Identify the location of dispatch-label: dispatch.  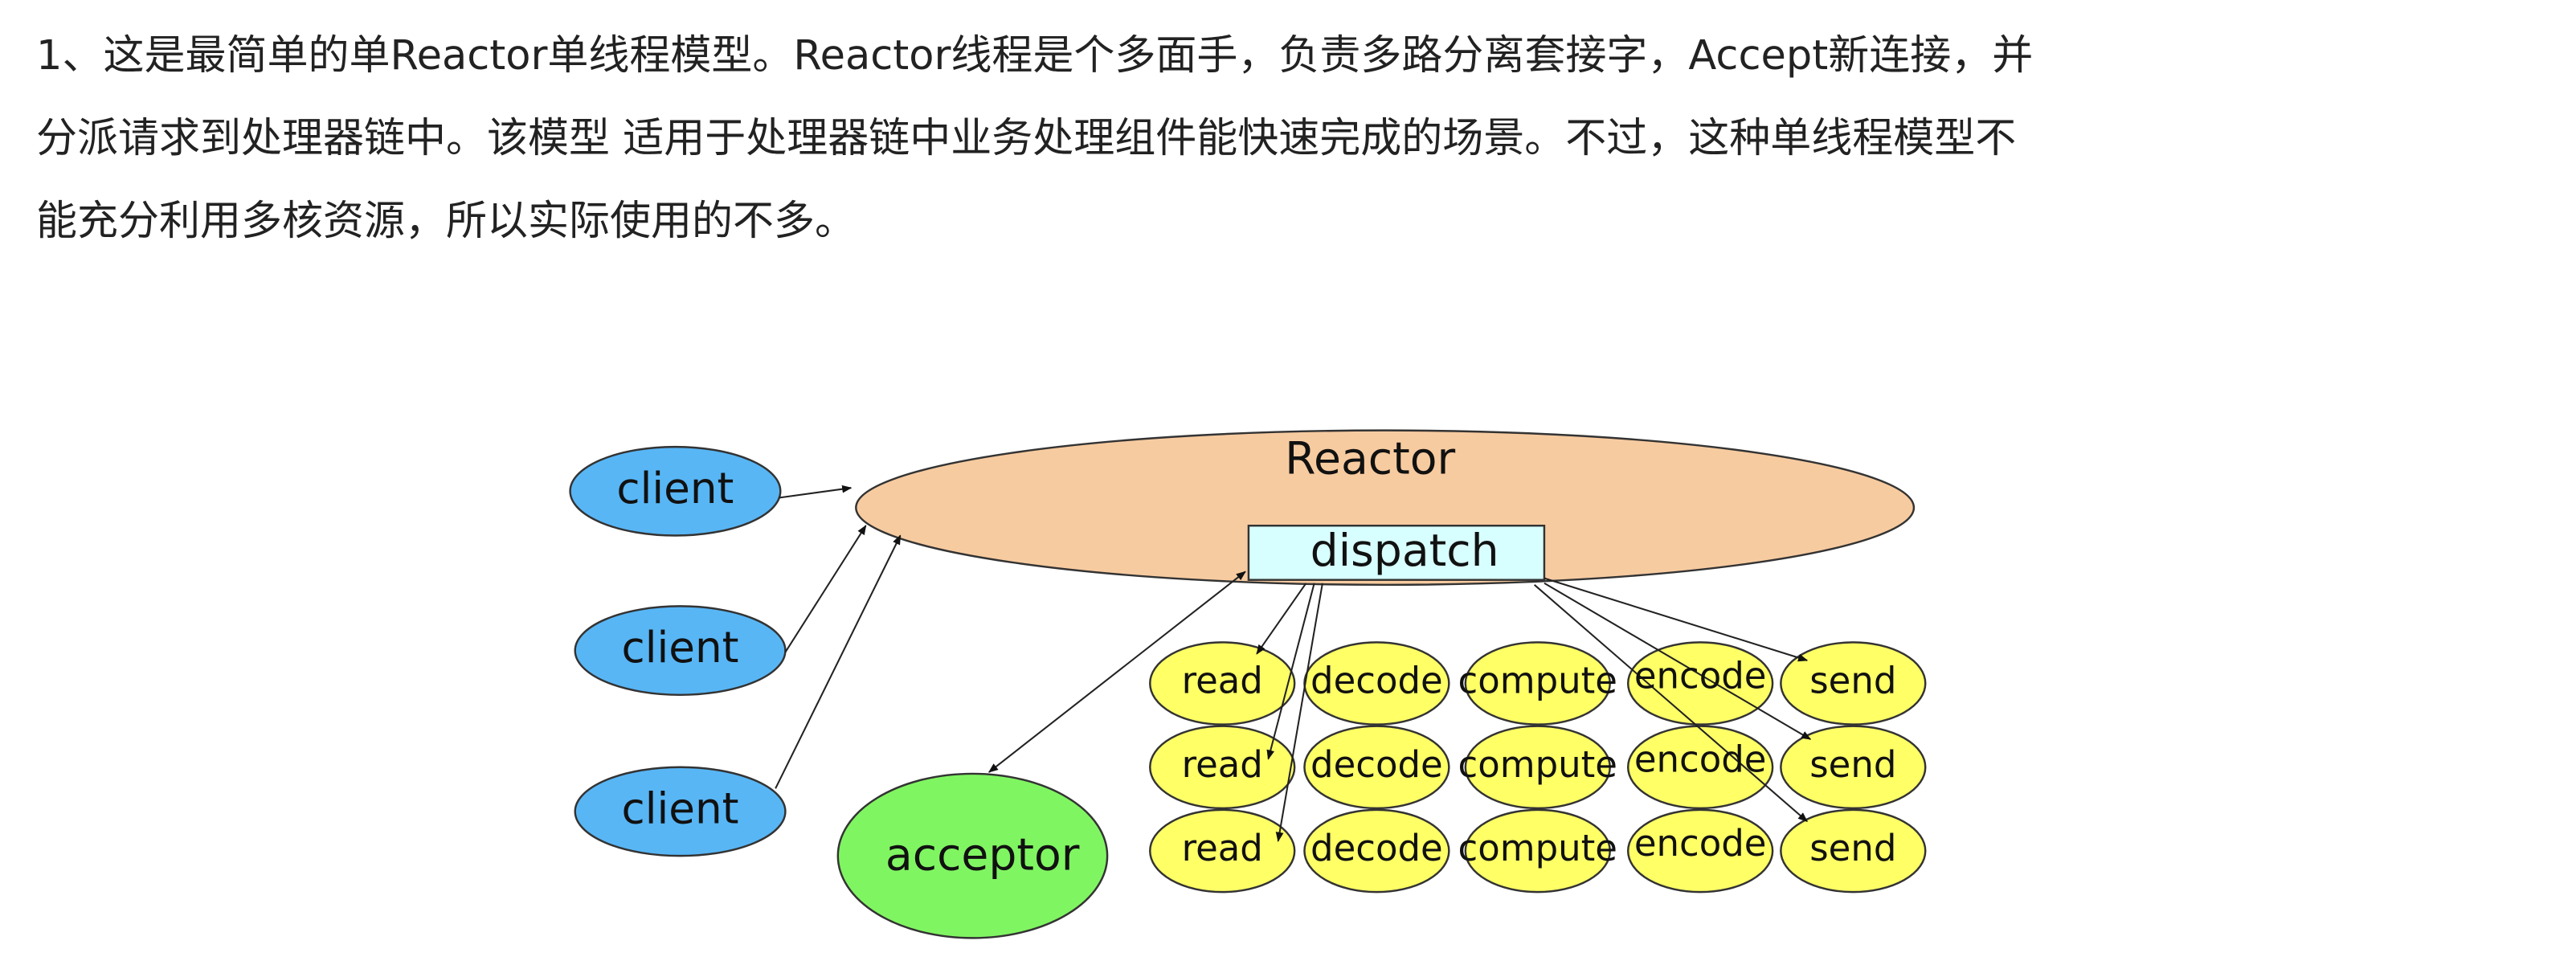
(1404, 551).